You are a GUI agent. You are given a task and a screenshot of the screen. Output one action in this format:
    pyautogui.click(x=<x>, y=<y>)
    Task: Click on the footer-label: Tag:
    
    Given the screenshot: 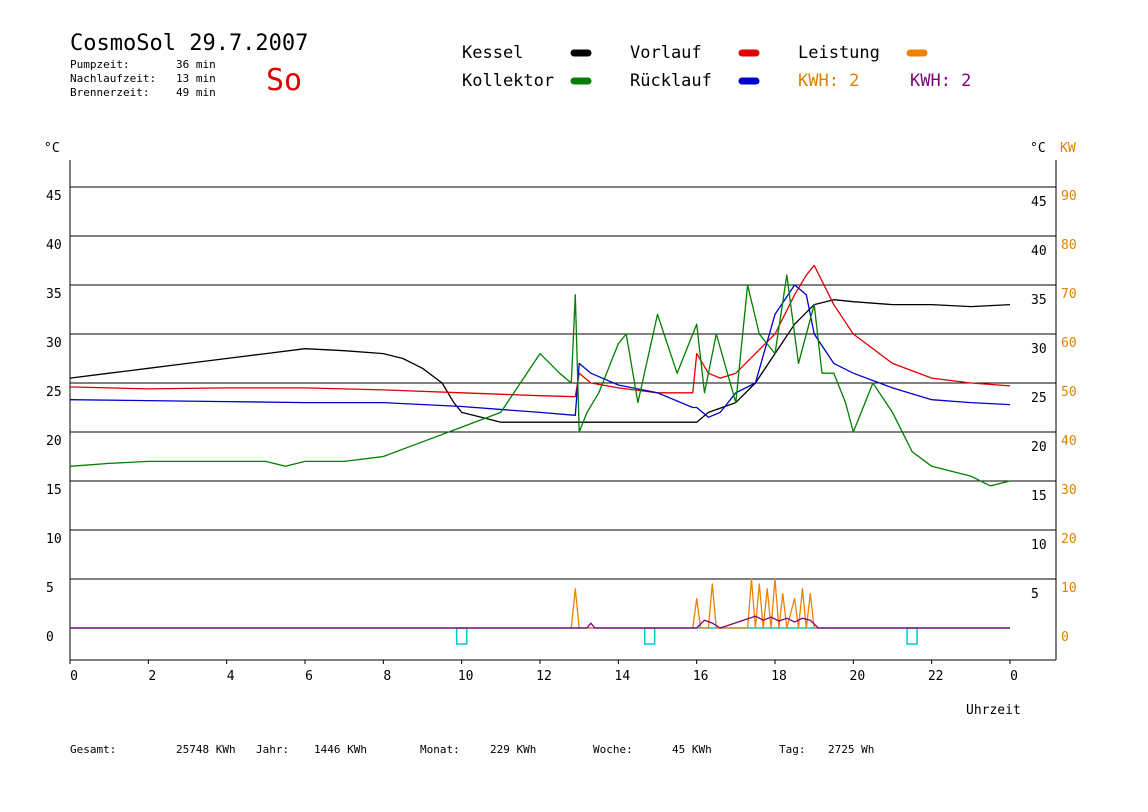 What is the action you would take?
    pyautogui.click(x=792, y=749)
    